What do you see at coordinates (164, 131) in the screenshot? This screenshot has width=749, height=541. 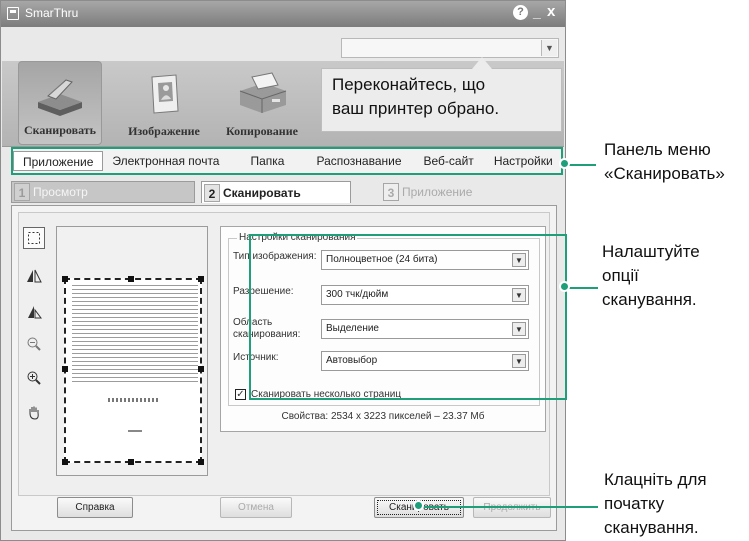 I see `top-item-image-label: Изображение` at bounding box center [164, 131].